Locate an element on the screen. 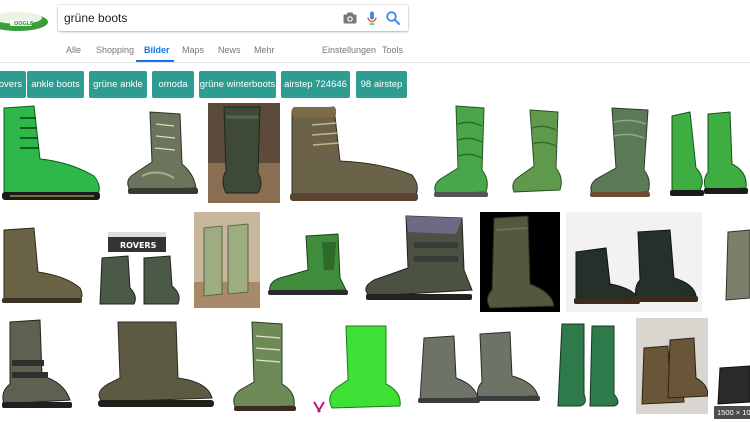 The width and height of the screenshot is (750, 422). tab-shopping: Shopping is located at coordinates (115, 50).